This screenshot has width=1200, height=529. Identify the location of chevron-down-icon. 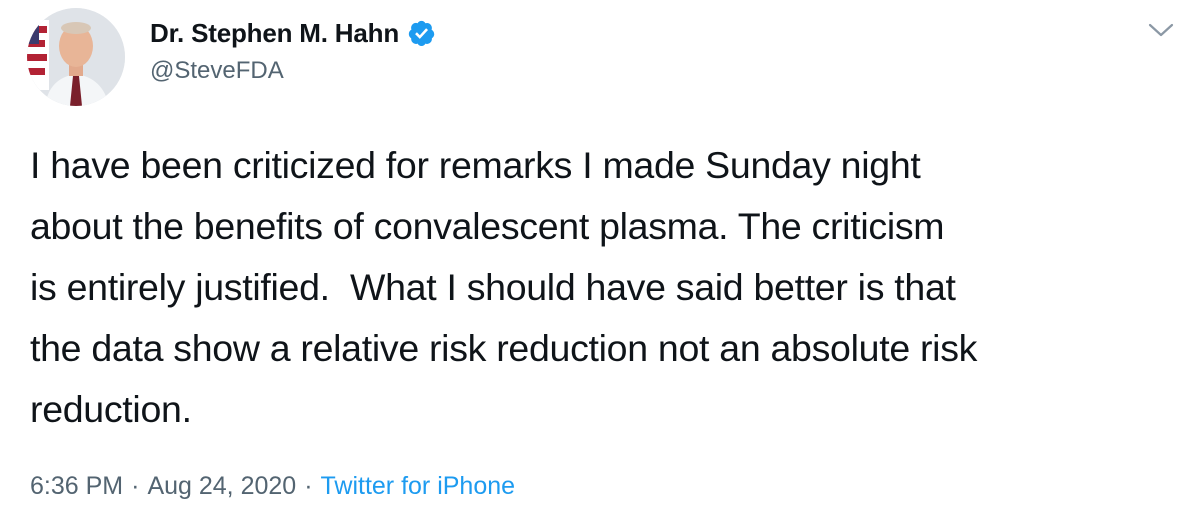
(1161, 30).